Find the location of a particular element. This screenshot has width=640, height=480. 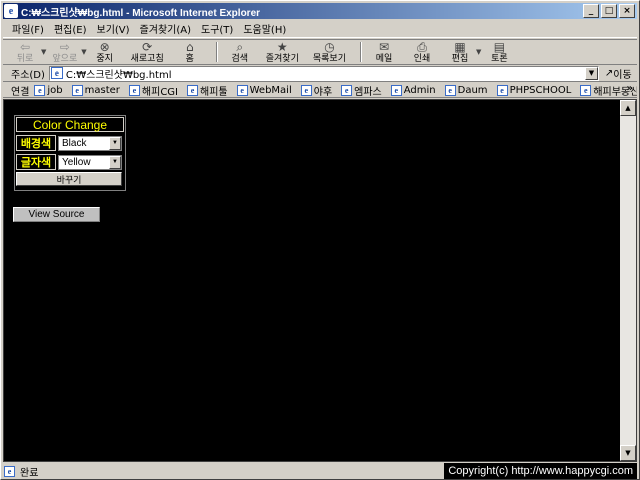

link-happytool: e 해피툴 is located at coordinates (207, 90).